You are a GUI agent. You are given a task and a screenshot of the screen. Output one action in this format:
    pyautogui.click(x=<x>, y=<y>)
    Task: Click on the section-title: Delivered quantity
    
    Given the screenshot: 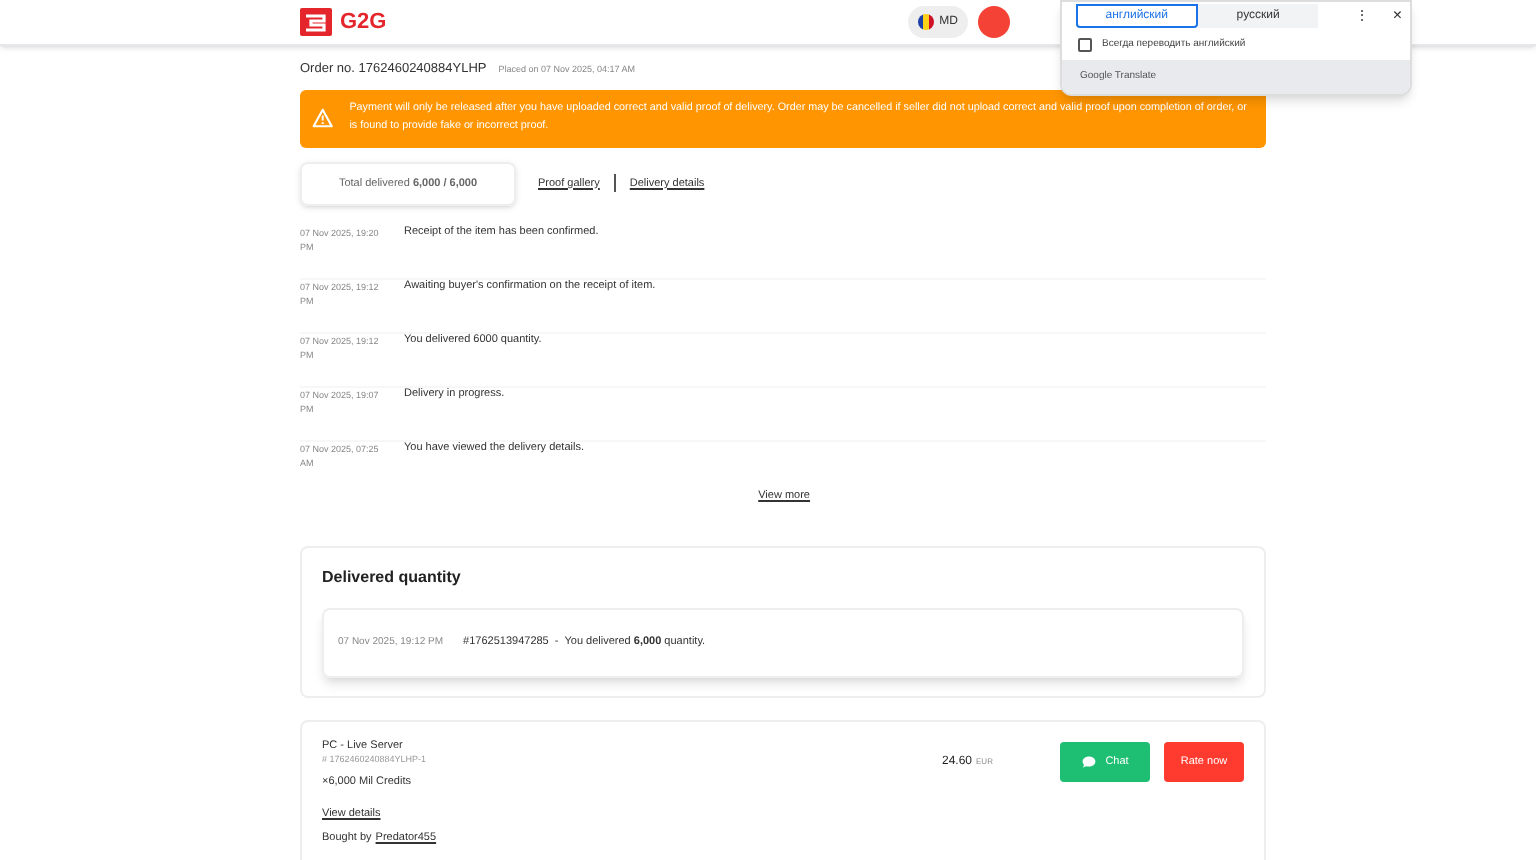 What is the action you would take?
    pyautogui.click(x=392, y=578)
    